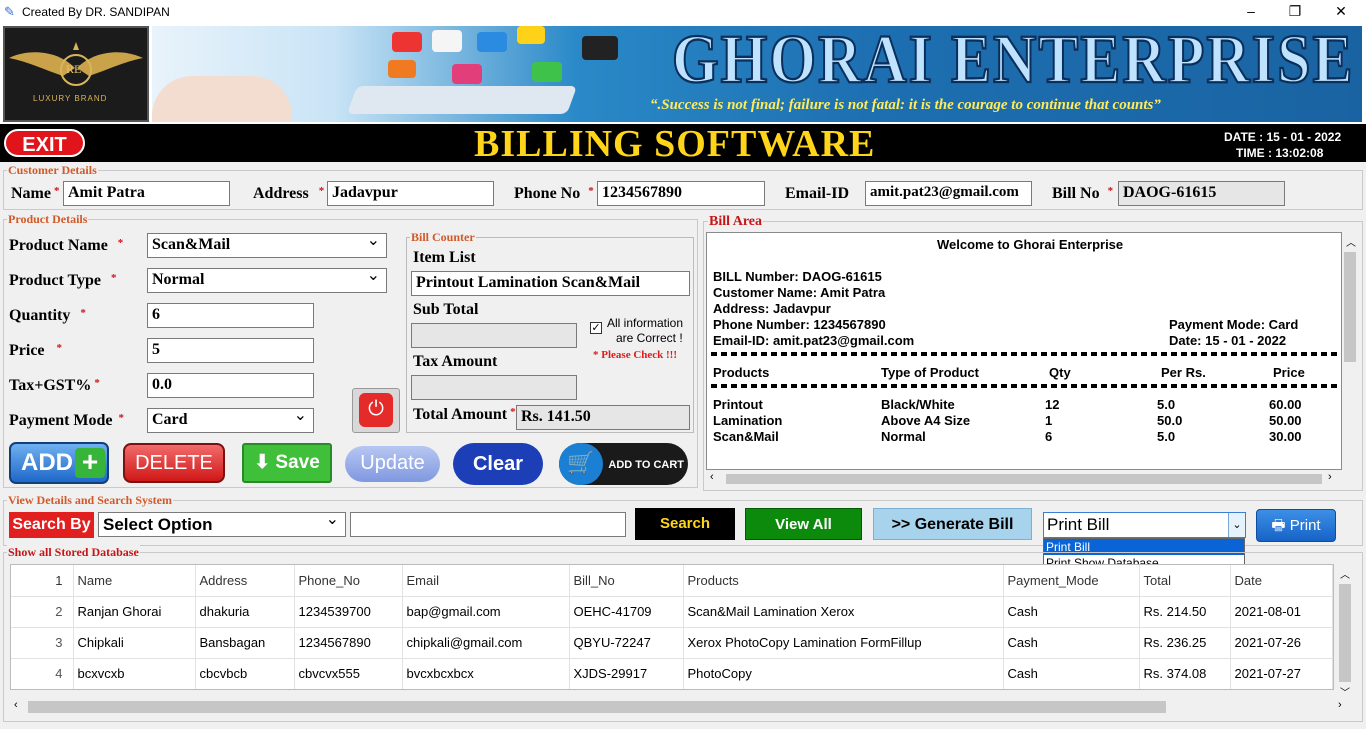  I want to click on price-field: 5, so click(230, 350).